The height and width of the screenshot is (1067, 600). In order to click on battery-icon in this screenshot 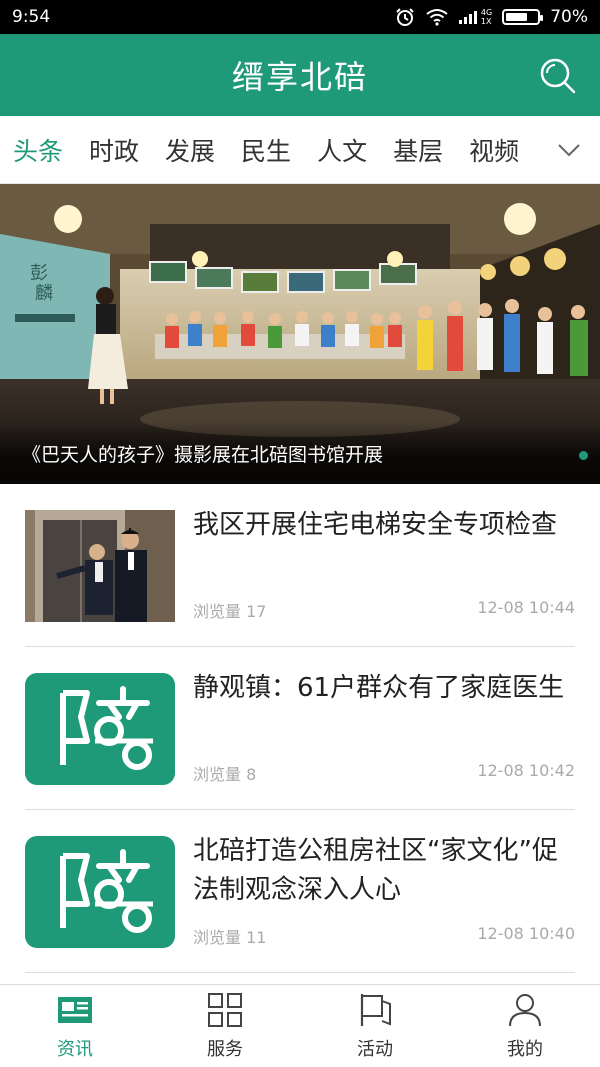, I will do `click(523, 17)`.